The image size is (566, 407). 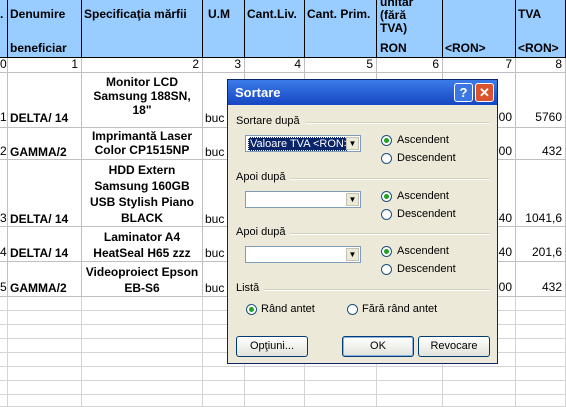 What do you see at coordinates (423, 140) in the screenshot?
I see `sort1-ascending-label: Ascendent` at bounding box center [423, 140].